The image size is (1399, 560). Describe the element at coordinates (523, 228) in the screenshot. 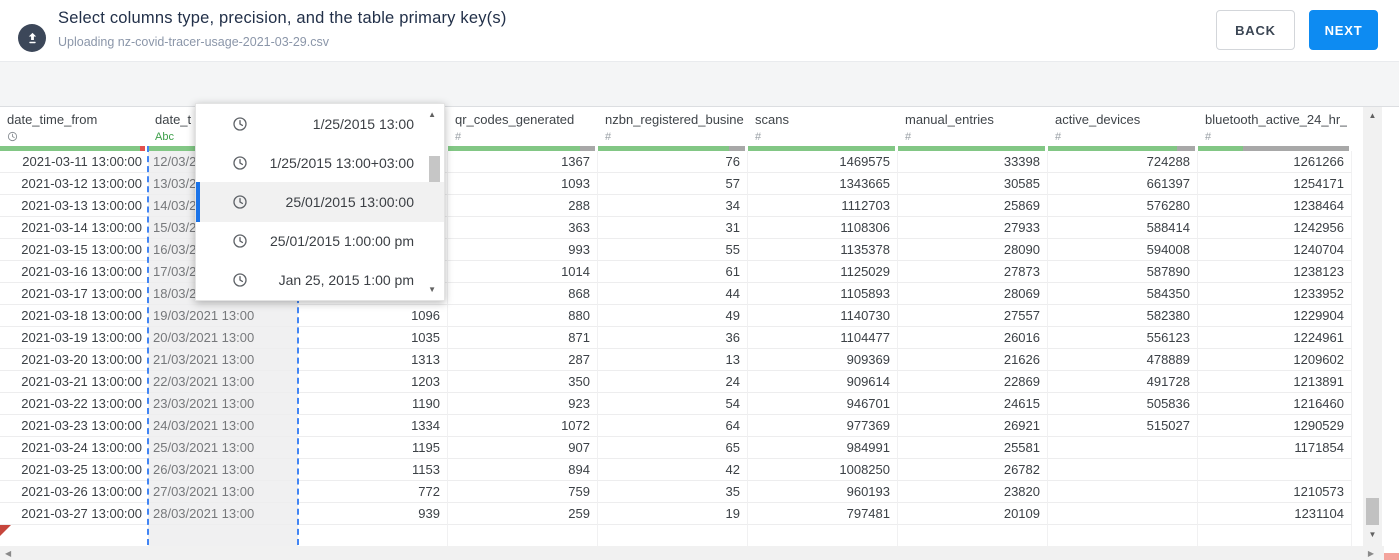

I see `table-cell: 363` at that location.